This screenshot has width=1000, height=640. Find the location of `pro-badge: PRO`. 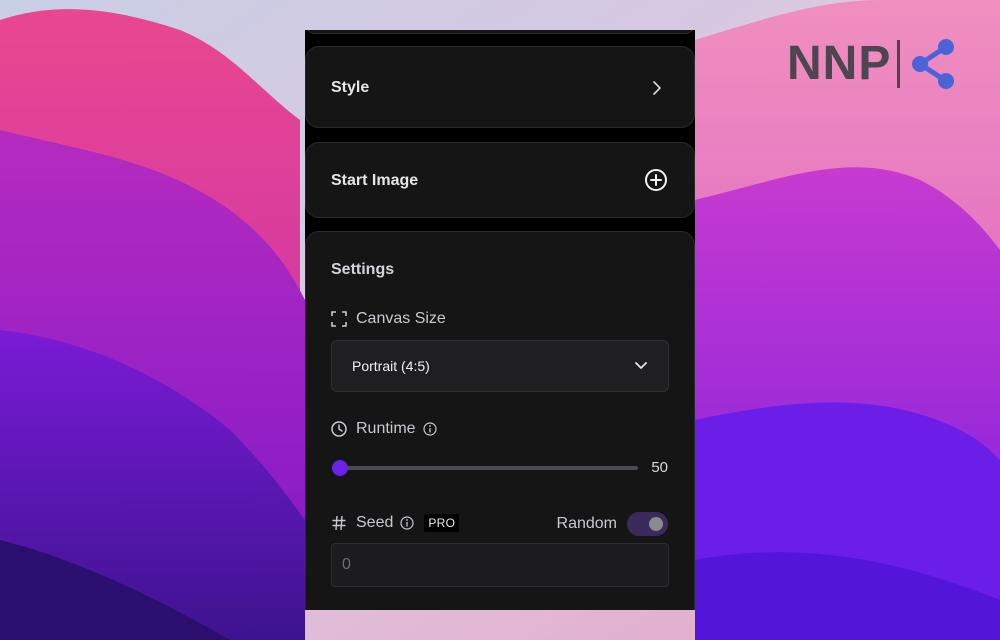

pro-badge: PRO is located at coordinates (442, 523).